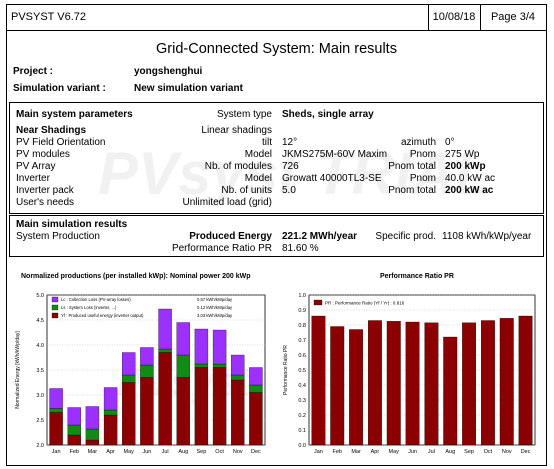 The image size is (554, 469). I want to click on y-tick-label: 5.0, so click(40, 296).